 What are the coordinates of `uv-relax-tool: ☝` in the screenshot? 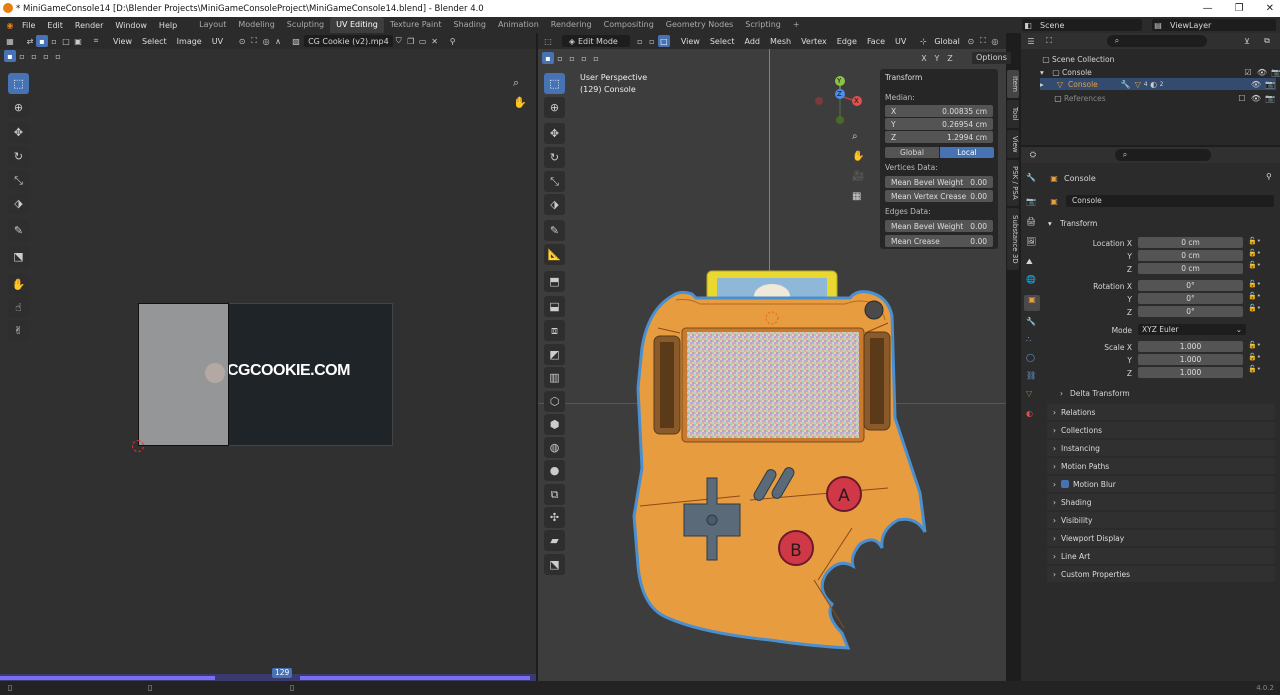 It's located at (18, 307).